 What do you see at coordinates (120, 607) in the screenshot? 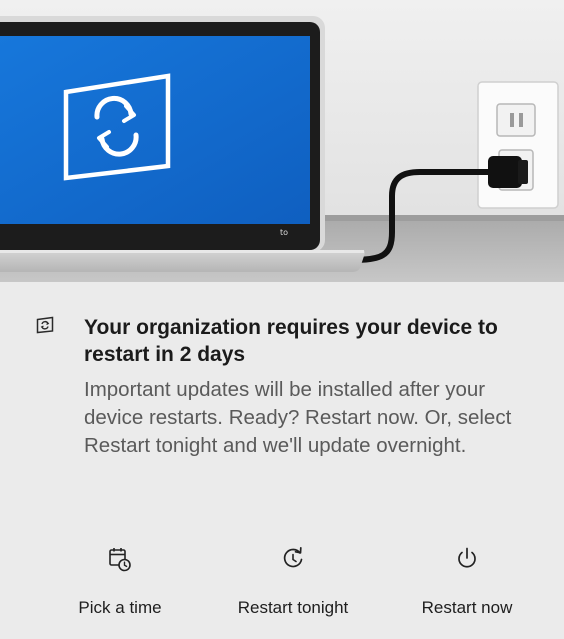
I see `pick-a-time-label: Pick a time` at bounding box center [120, 607].